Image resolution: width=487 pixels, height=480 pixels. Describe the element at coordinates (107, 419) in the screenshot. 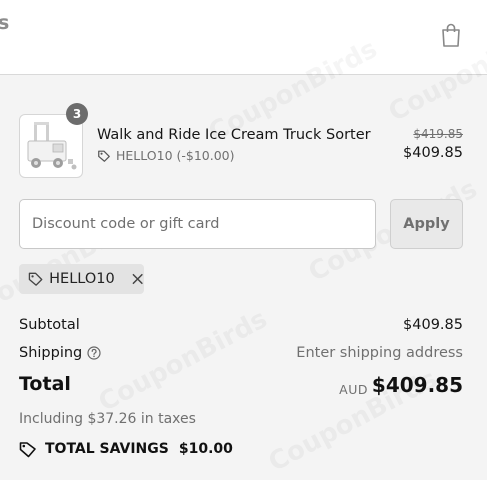

I see `taxes-note: Including $37.26 in taxes` at that location.